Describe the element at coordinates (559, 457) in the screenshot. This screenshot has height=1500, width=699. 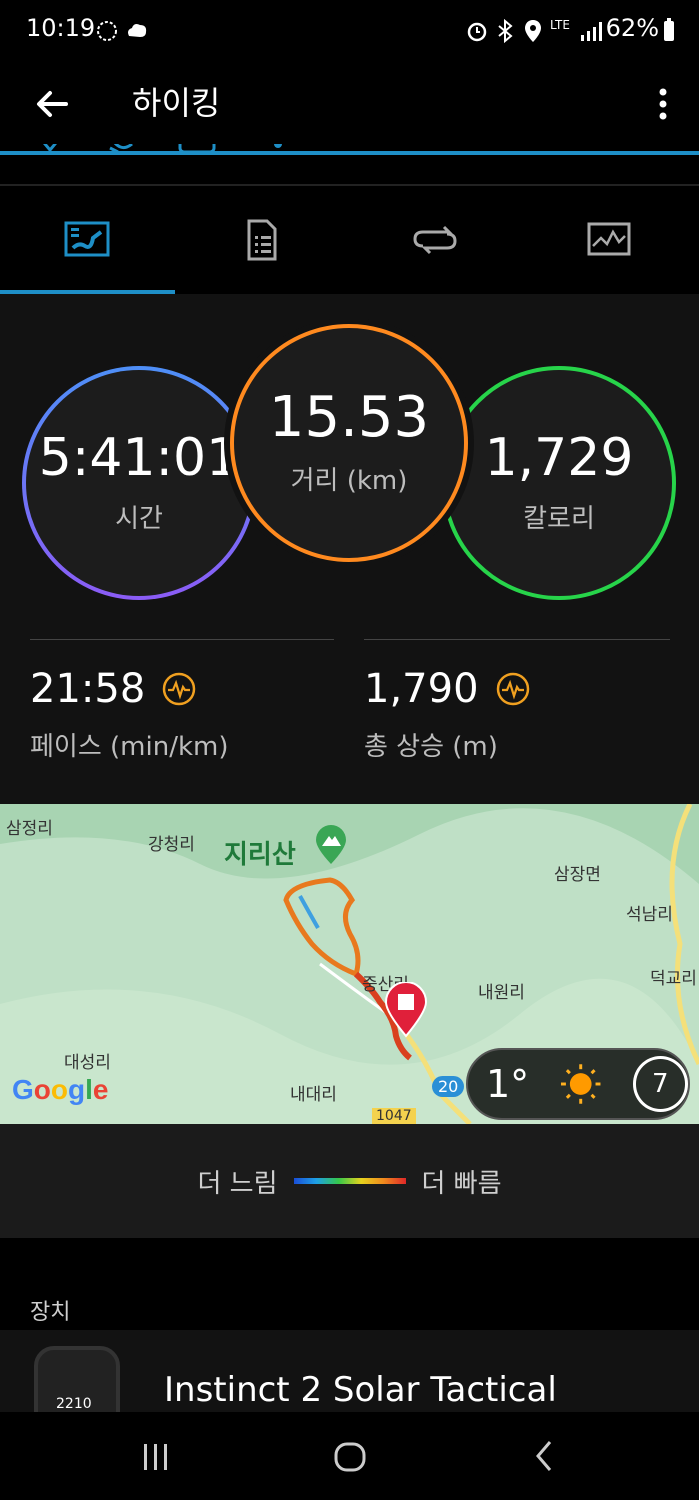
I see `calories-value: 1,729` at that location.